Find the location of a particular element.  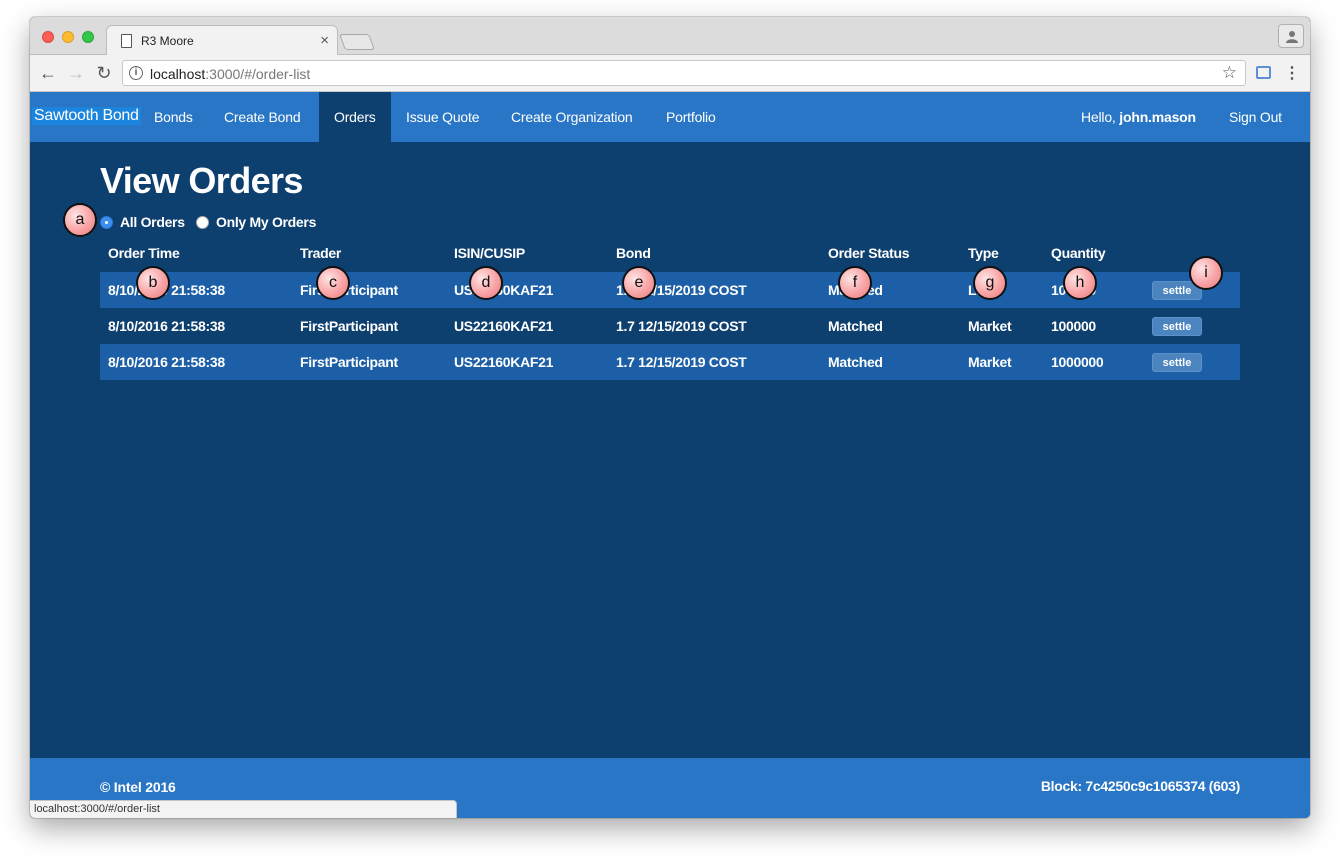

nav-orders: Orders is located at coordinates (355, 117).